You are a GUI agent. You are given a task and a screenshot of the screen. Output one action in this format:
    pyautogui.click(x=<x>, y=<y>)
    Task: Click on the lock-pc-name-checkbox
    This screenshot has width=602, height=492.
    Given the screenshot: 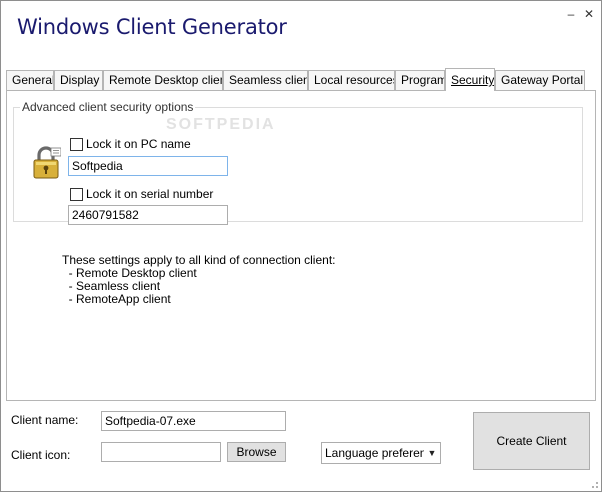 What is the action you would take?
    pyautogui.click(x=76, y=144)
    